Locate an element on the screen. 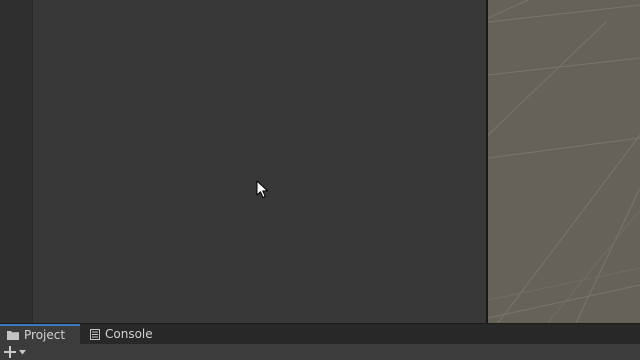 The width and height of the screenshot is (640, 360). folder-icon is located at coordinates (13, 335).